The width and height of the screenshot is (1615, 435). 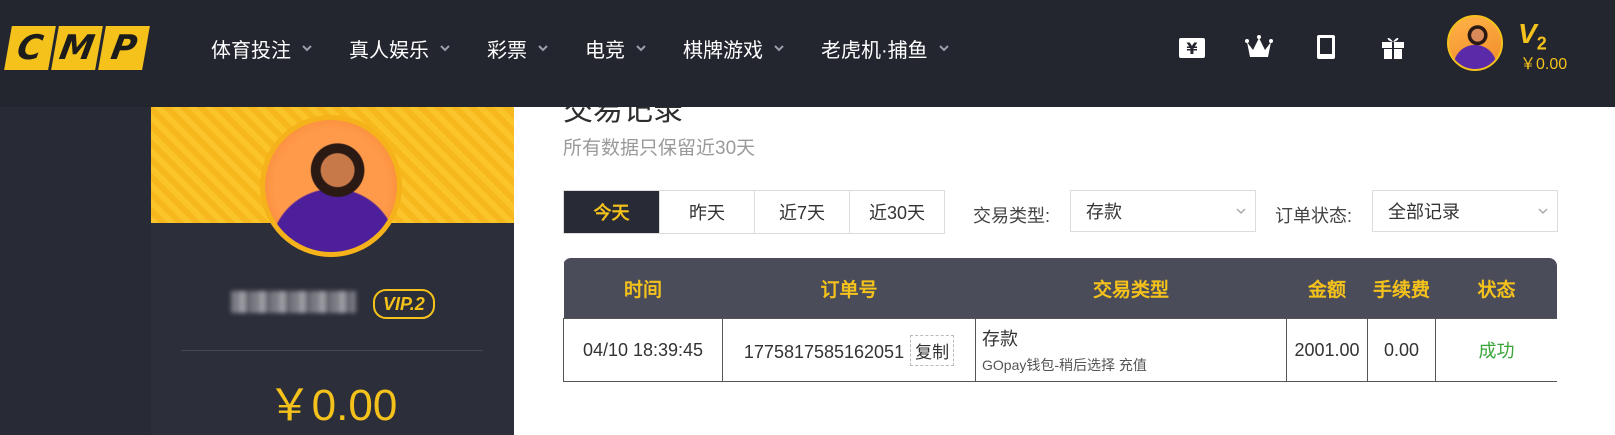 I want to click on nav-item-label: 棋牌游戏, so click(x=723, y=50).